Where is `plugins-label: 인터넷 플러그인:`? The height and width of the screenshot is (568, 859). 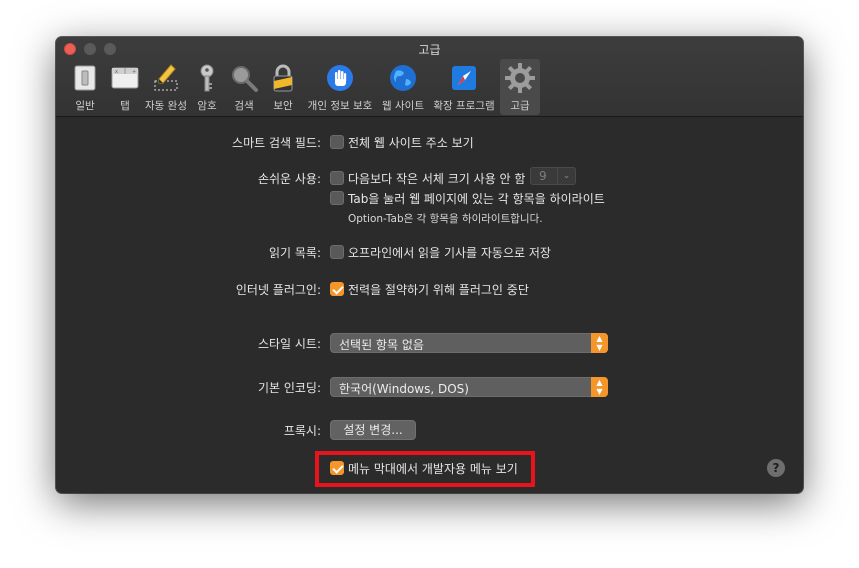
plugins-label: 인터넷 플러그인: is located at coordinates (278, 290).